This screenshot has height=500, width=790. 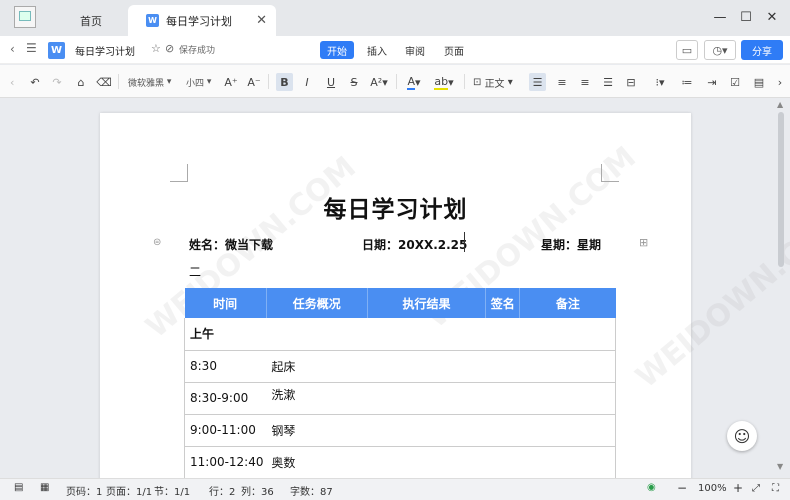 What do you see at coordinates (712, 82) in the screenshot?
I see `indent-icon: ⇥` at bounding box center [712, 82].